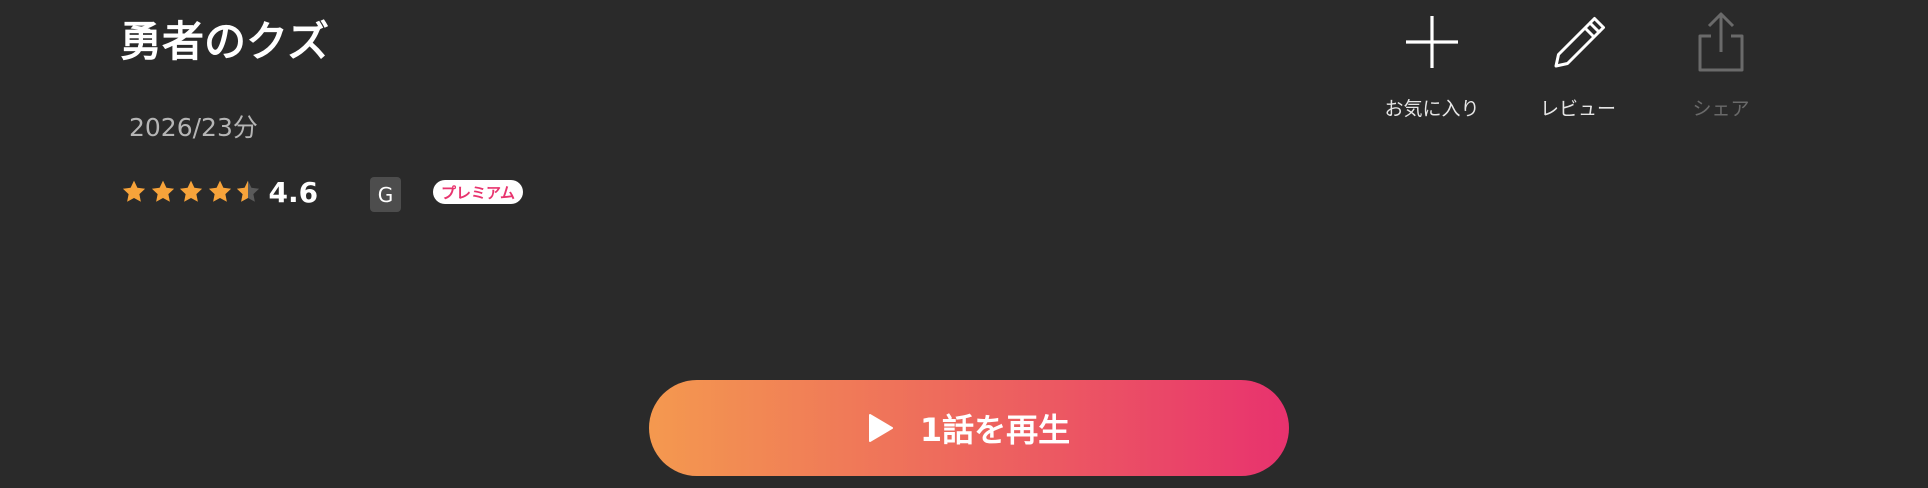 The image size is (1928, 488). I want to click on release-duration: 2026/23分, so click(193, 127).